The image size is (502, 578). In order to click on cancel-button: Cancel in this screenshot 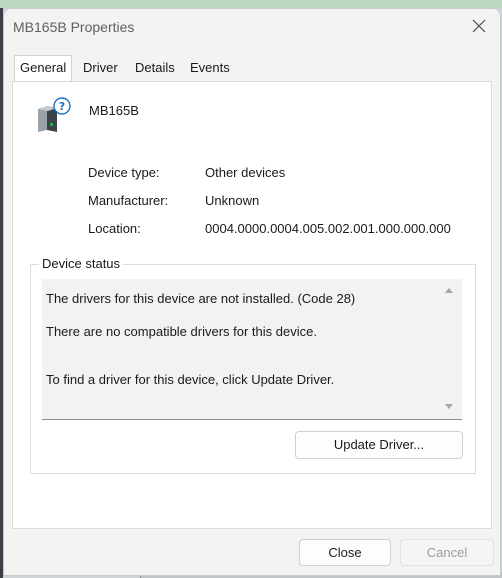, I will do `click(447, 552)`.